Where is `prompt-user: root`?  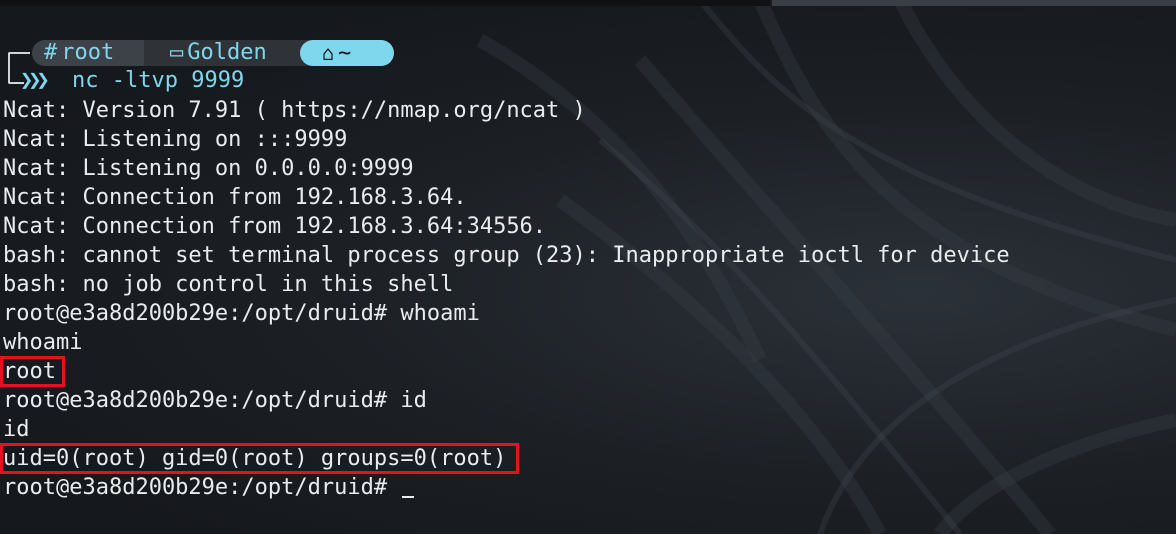
prompt-user: root is located at coordinates (88, 52).